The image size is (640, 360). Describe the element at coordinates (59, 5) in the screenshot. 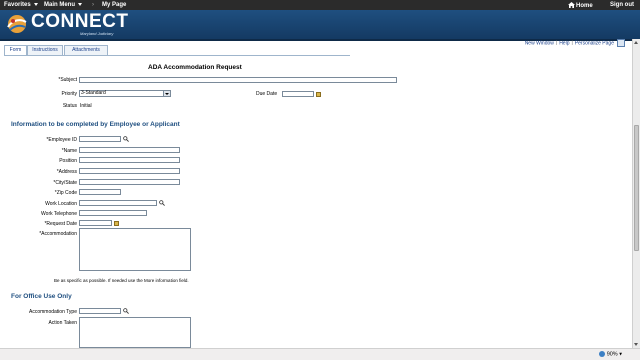

I see `main-menu-label: Main Menu` at that location.